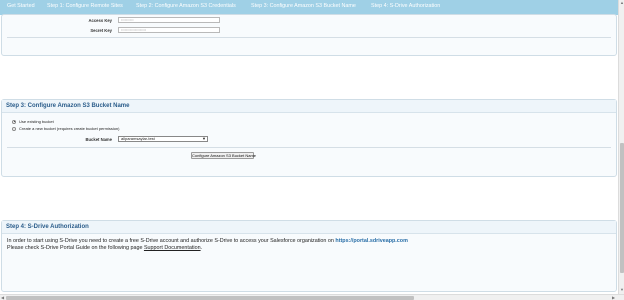  What do you see at coordinates (14, 121) in the screenshot?
I see `radio-selected-icon` at bounding box center [14, 121].